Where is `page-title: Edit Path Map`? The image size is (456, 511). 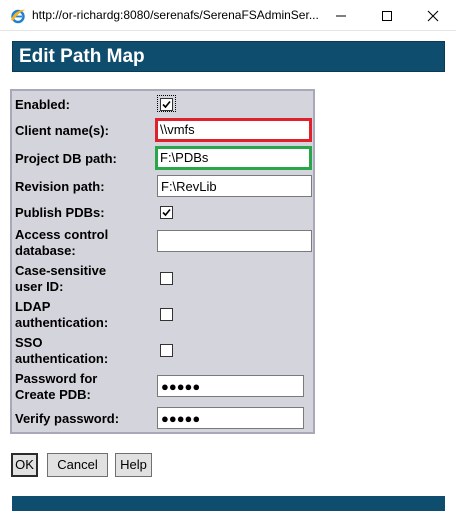
page-title: Edit Path Map is located at coordinates (228, 56).